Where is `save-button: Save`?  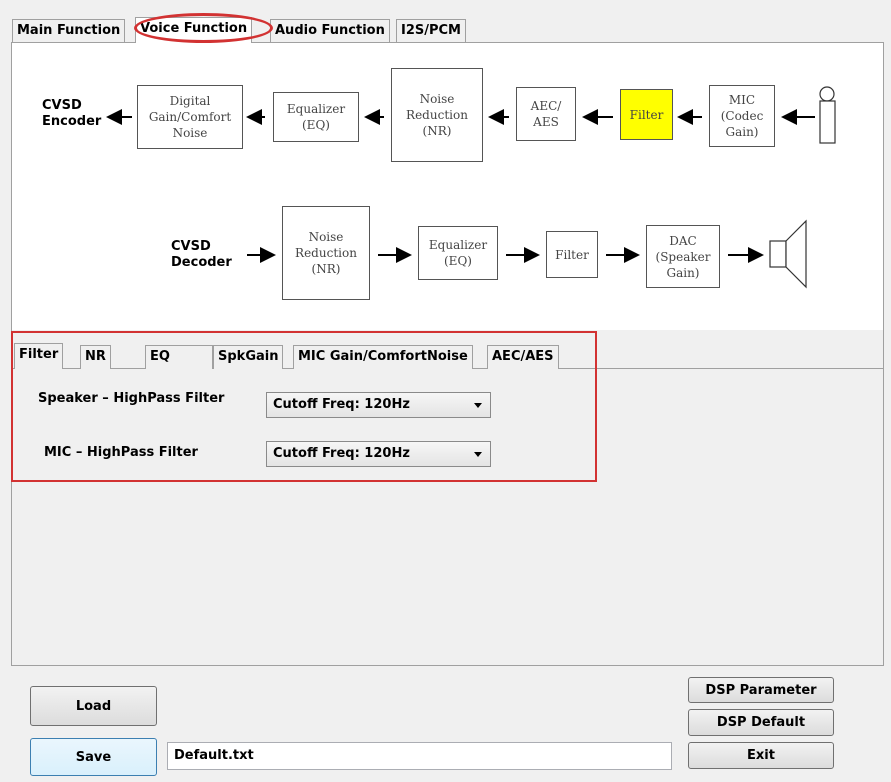 save-button: Save is located at coordinates (93, 757).